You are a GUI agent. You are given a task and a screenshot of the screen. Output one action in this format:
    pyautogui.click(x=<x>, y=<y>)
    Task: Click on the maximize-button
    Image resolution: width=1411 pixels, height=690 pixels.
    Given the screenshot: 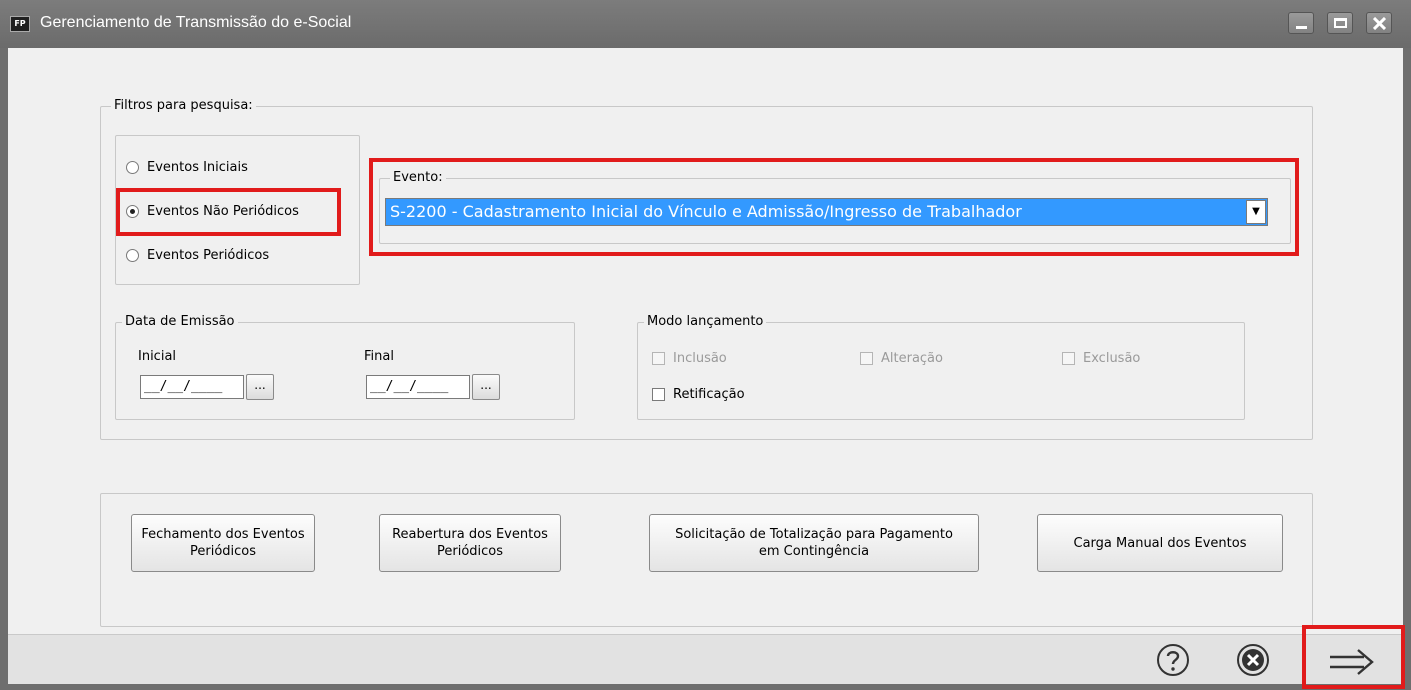 What is the action you would take?
    pyautogui.click(x=1340, y=23)
    